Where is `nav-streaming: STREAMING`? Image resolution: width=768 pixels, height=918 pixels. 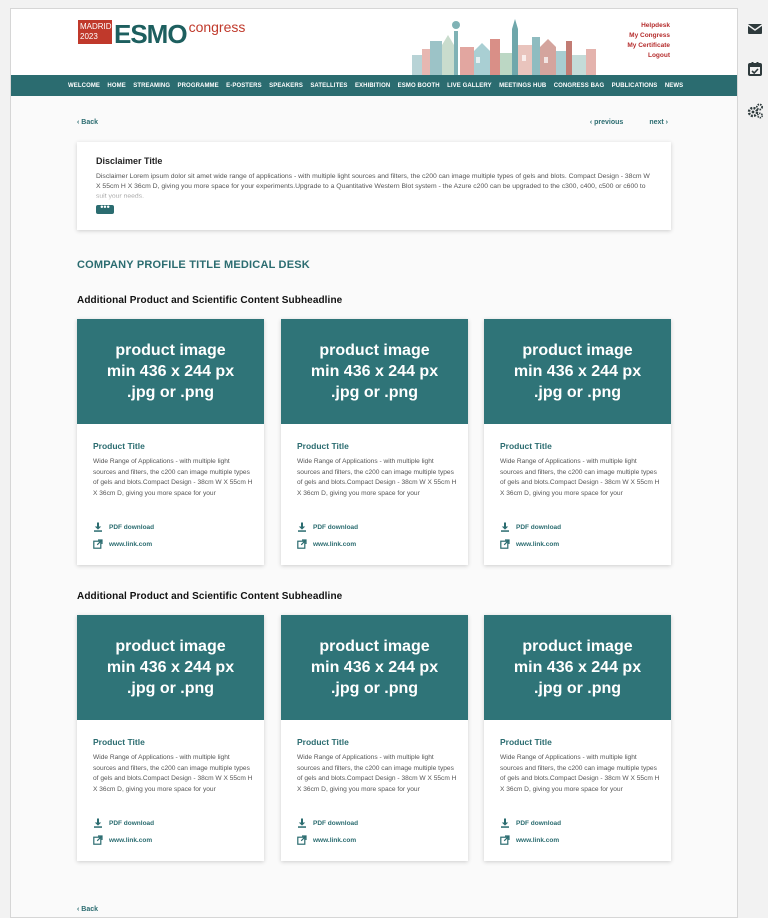 nav-streaming: STREAMING is located at coordinates (151, 86).